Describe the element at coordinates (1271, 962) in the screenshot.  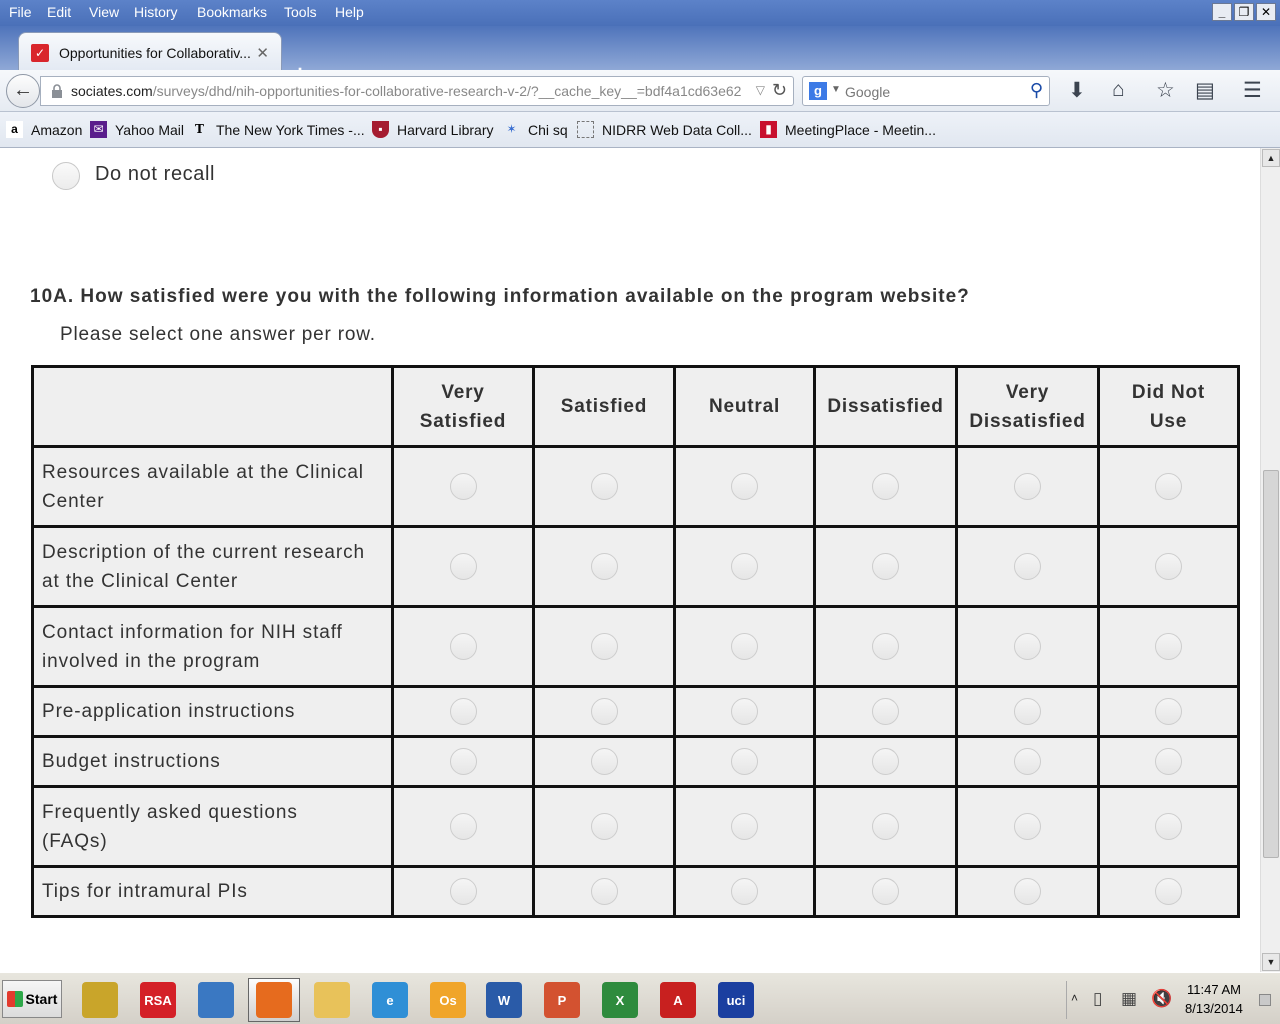
I see `scroll-down-arrow-icon: ▼` at that location.